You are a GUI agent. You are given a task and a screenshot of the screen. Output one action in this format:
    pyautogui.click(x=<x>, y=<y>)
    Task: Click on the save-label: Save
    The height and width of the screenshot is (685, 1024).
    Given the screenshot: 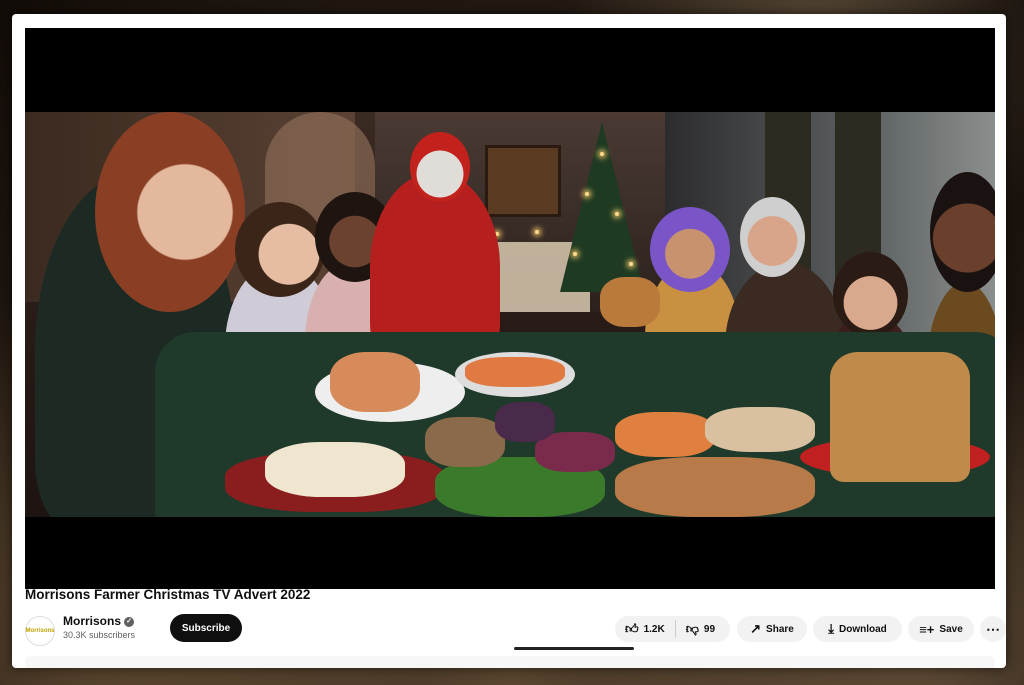 What is the action you would take?
    pyautogui.click(x=951, y=629)
    